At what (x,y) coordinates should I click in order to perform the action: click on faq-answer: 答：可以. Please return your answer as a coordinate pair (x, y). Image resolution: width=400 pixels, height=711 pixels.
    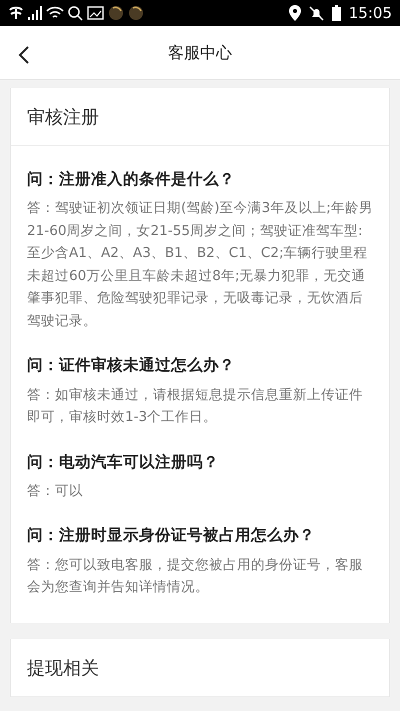
    Looking at the image, I should click on (55, 491).